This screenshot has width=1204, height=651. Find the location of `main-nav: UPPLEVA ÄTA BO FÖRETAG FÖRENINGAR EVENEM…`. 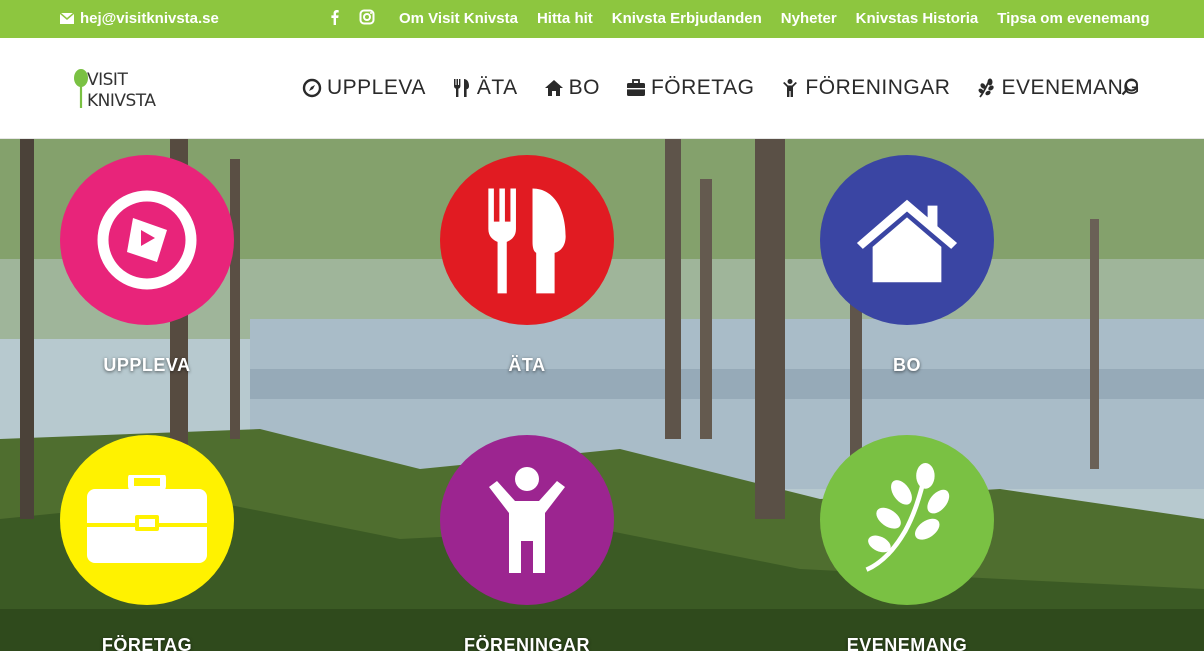

main-nav: UPPLEVA ÄTA BO FÖRETAG FÖRENINGAR EVENEM… is located at coordinates (721, 88).